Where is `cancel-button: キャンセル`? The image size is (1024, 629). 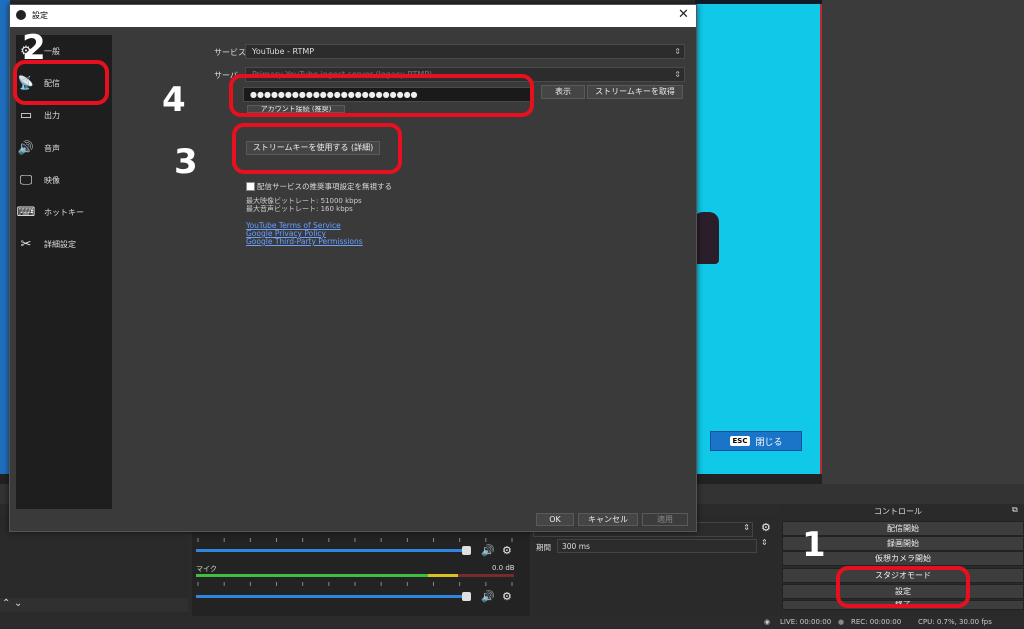
cancel-button: キャンセル is located at coordinates (608, 519).